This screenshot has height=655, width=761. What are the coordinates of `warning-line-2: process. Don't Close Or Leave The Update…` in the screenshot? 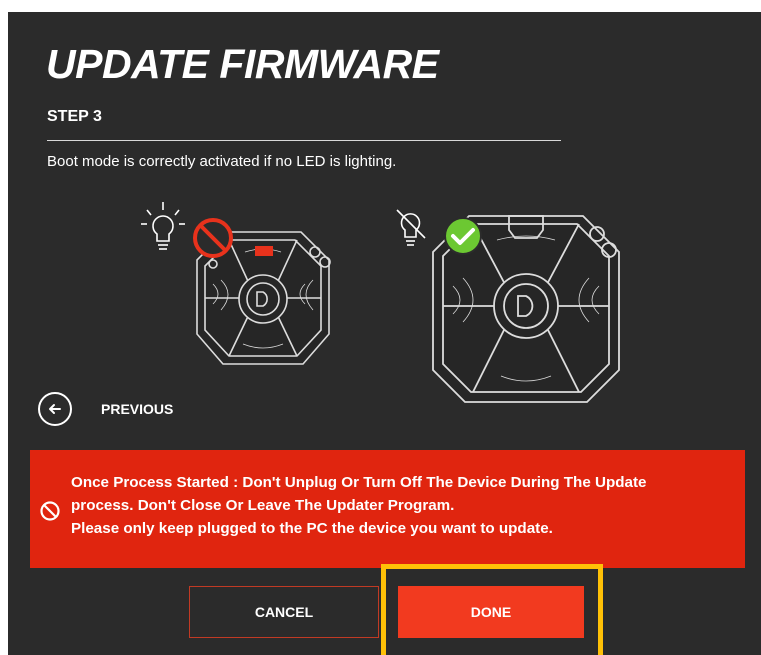 It's located at (263, 505).